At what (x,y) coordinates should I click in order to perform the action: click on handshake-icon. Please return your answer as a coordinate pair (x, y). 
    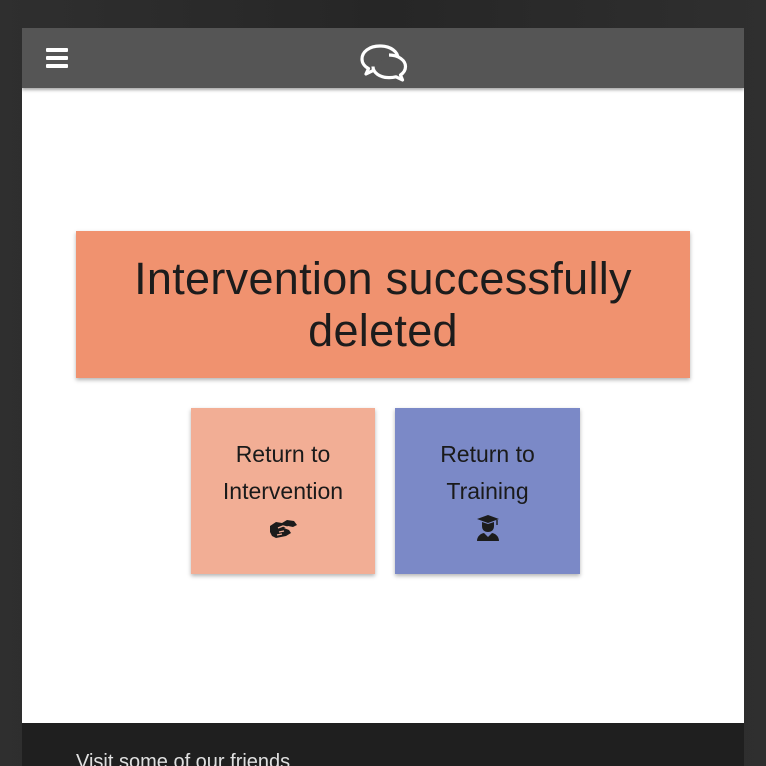
    Looking at the image, I should click on (283, 529).